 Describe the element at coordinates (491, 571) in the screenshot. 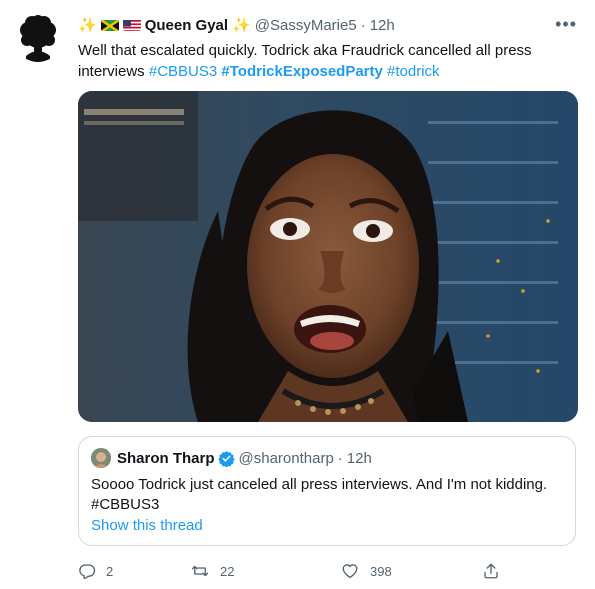

I see `share-icon` at that location.